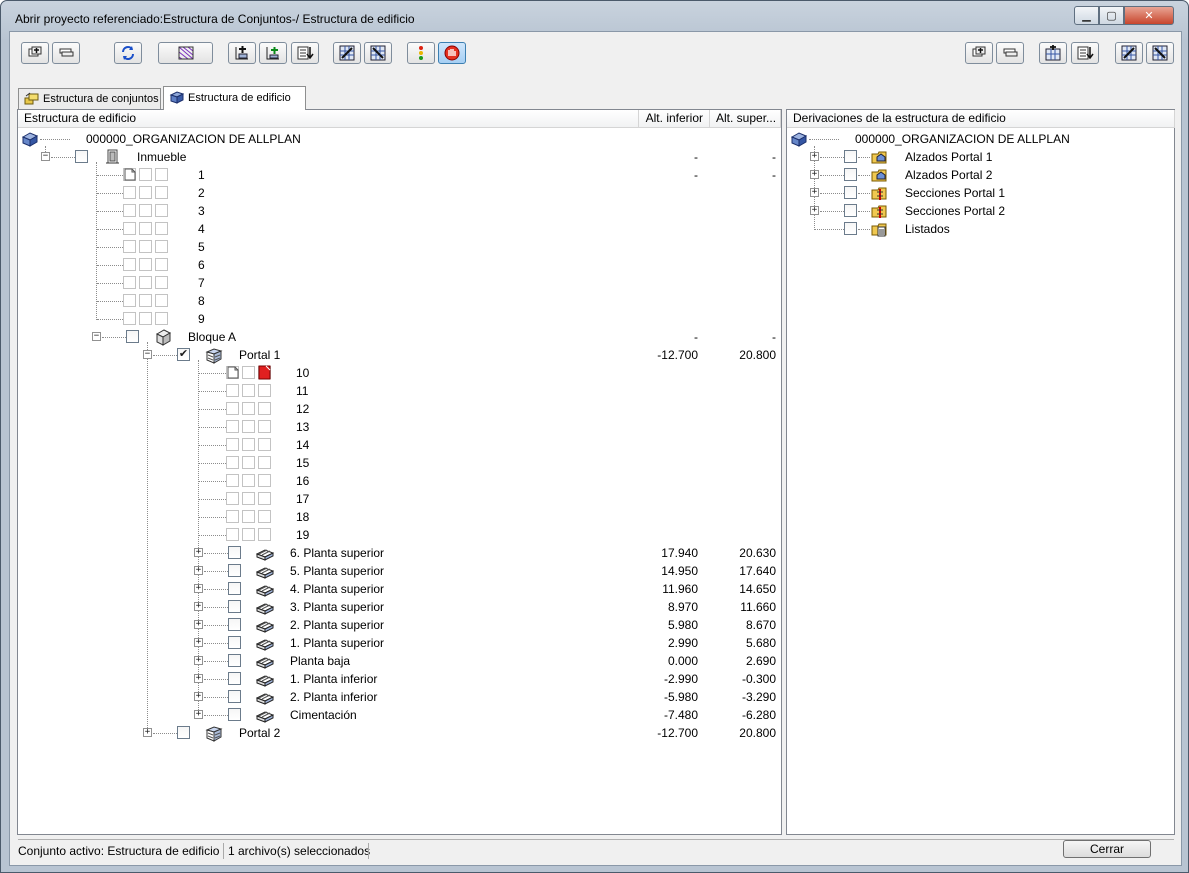 This screenshot has width=1189, height=873. I want to click on import-structure-button, so click(305, 53).